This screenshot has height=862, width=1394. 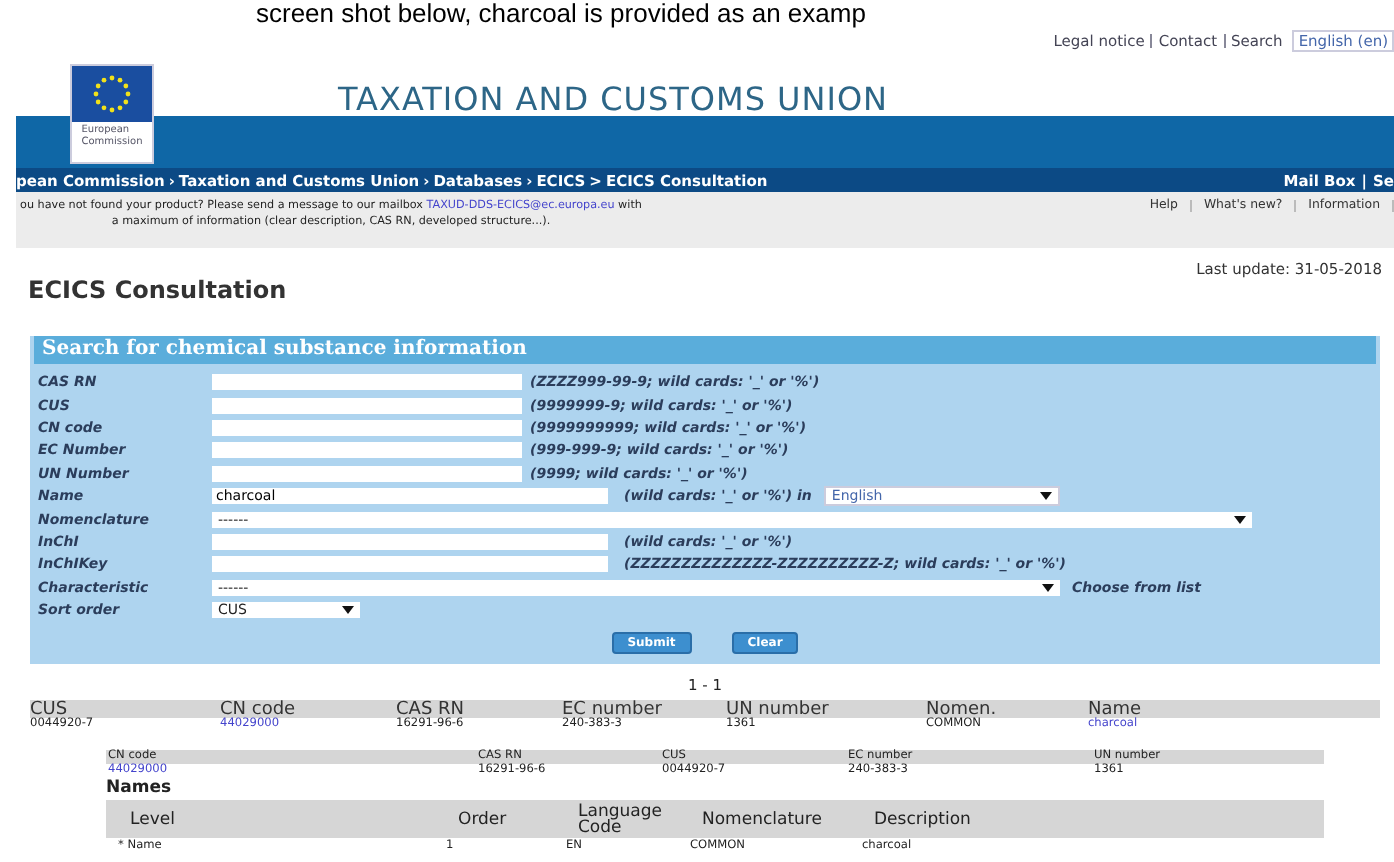 I want to click on column-header: Name, so click(x=1116, y=710).